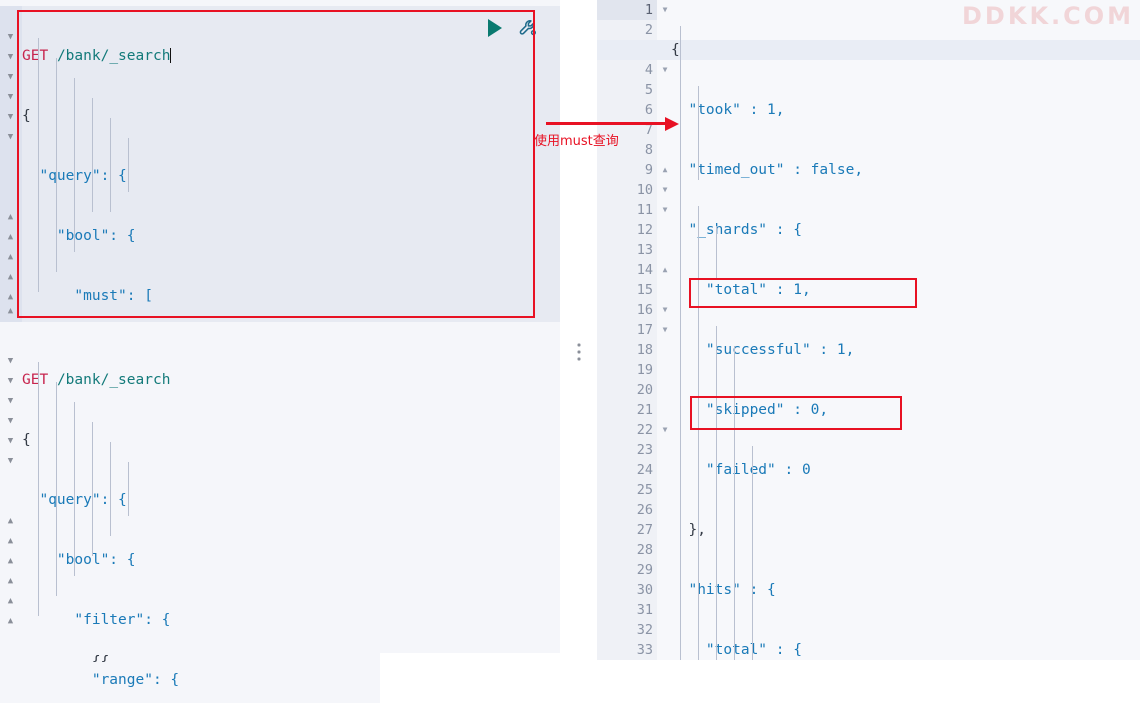 The image size is (1140, 703). I want to click on code-line: "failed" : 0, so click(741, 470).